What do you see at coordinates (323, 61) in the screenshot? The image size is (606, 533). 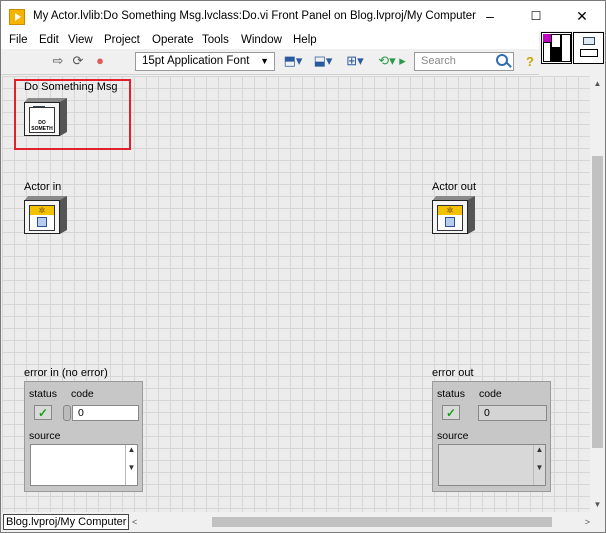 I see `distribute-objects-icon: ⬓▾` at bounding box center [323, 61].